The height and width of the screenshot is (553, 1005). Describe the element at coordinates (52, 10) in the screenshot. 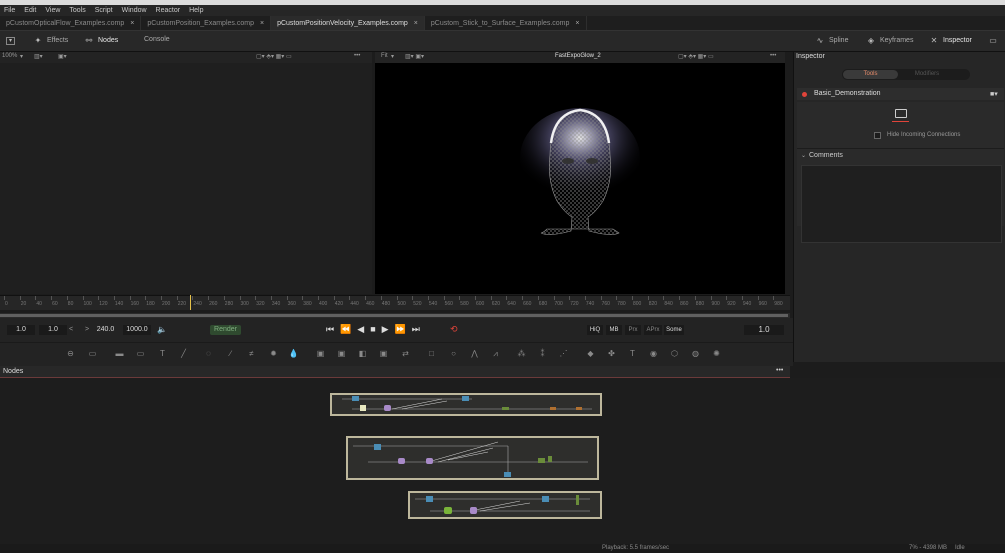

I see `menu-view: View` at that location.